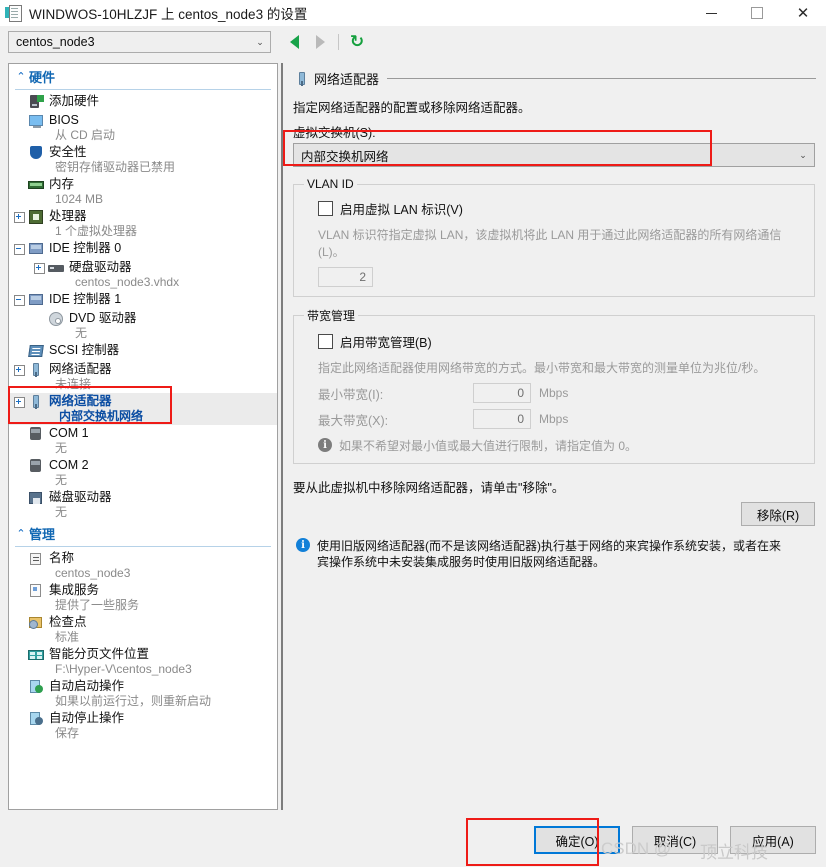 This screenshot has height=867, width=826. What do you see at coordinates (143, 102) in the screenshot?
I see `tree-item-添加硬件: 添加硬件` at bounding box center [143, 102].